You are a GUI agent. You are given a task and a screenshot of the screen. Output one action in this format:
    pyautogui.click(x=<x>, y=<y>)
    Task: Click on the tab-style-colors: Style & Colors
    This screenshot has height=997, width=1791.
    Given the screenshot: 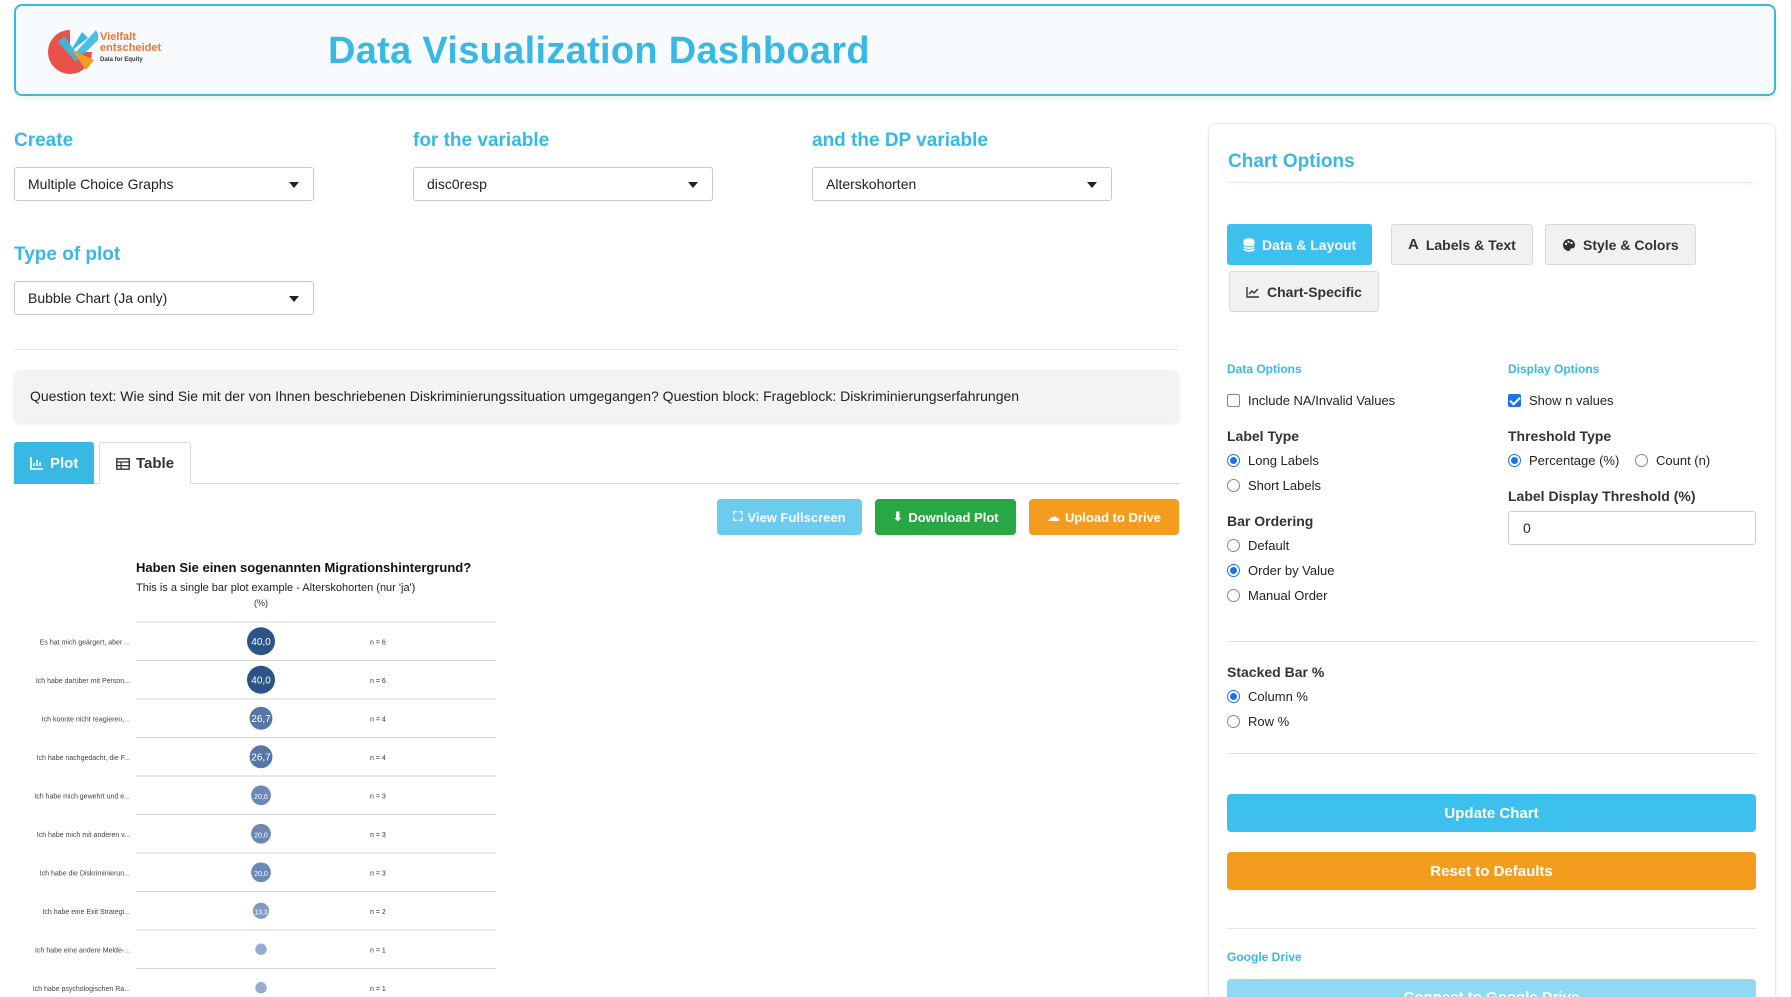 What is the action you would take?
    pyautogui.click(x=1620, y=244)
    